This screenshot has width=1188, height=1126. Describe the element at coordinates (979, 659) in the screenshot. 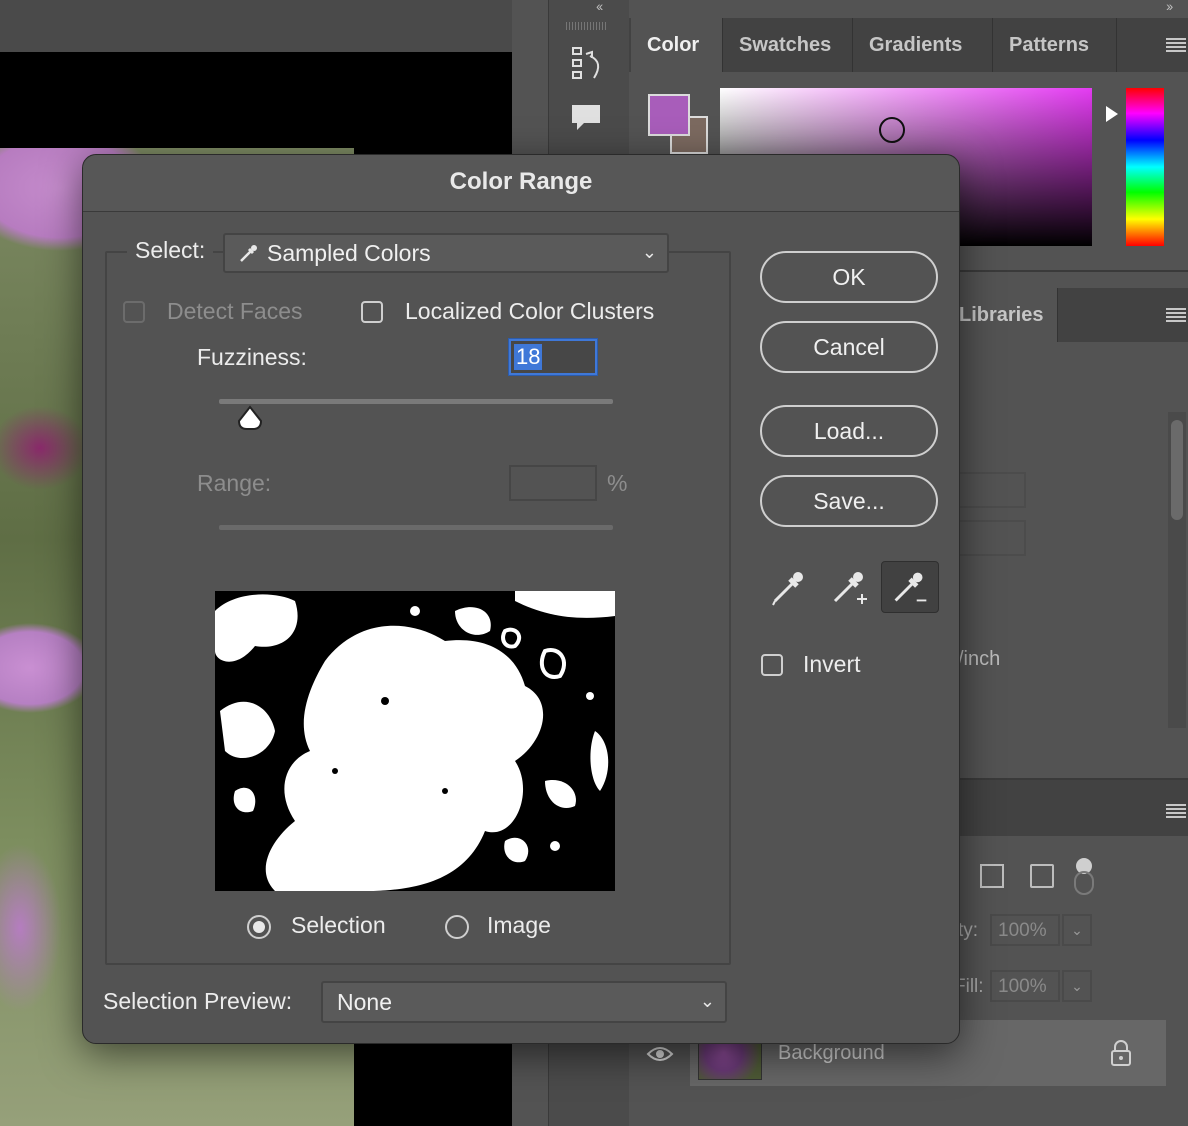

I see `resolution-unit: /inch` at that location.